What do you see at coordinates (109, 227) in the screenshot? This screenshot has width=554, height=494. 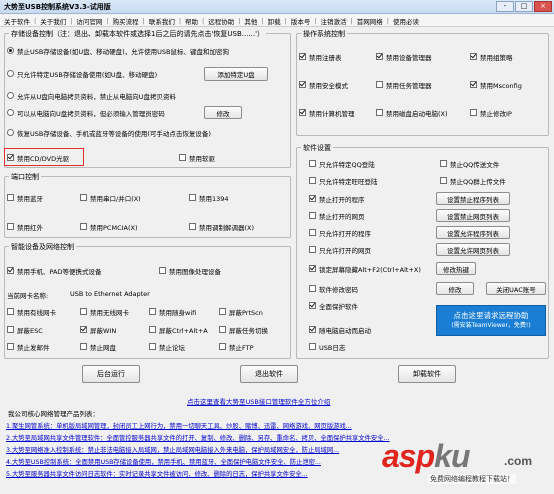 I see `disable-pcmcia-checkbox: 禁用PCMCIA(X)` at bounding box center [109, 227].